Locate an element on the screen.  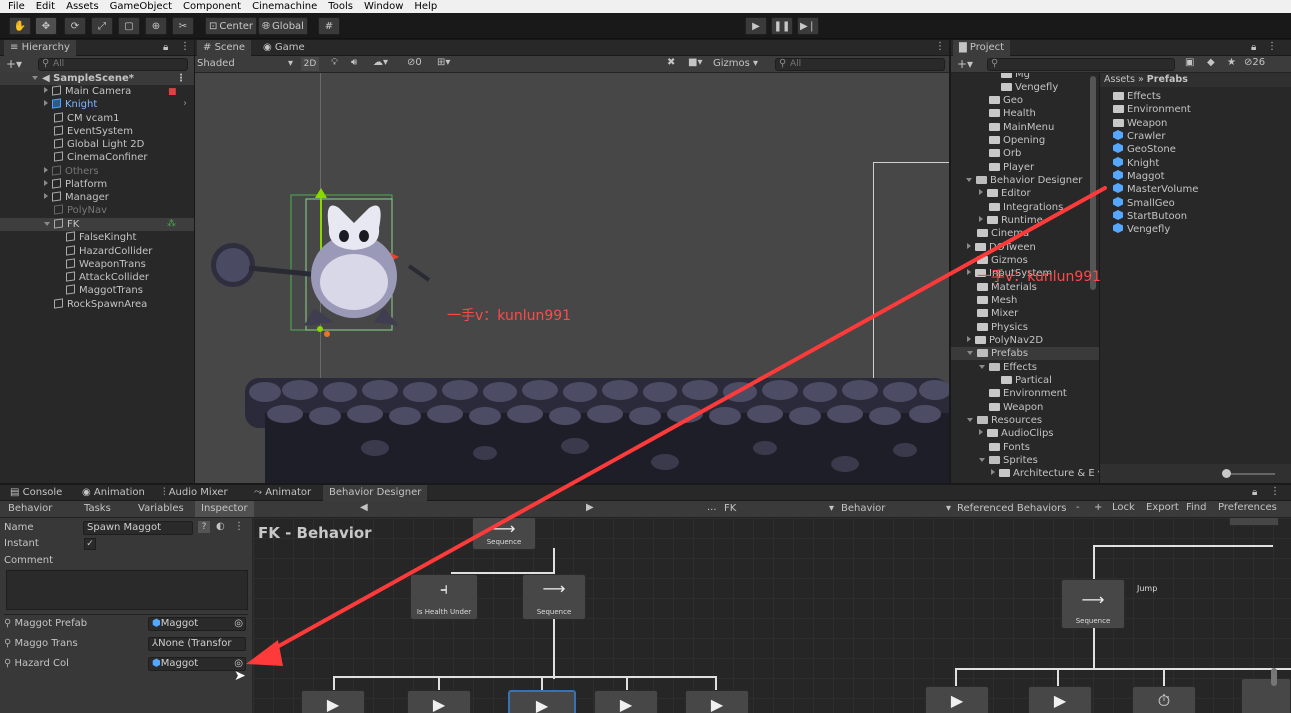
rotate-tool-icon: ⟳ is located at coordinates (75, 26).